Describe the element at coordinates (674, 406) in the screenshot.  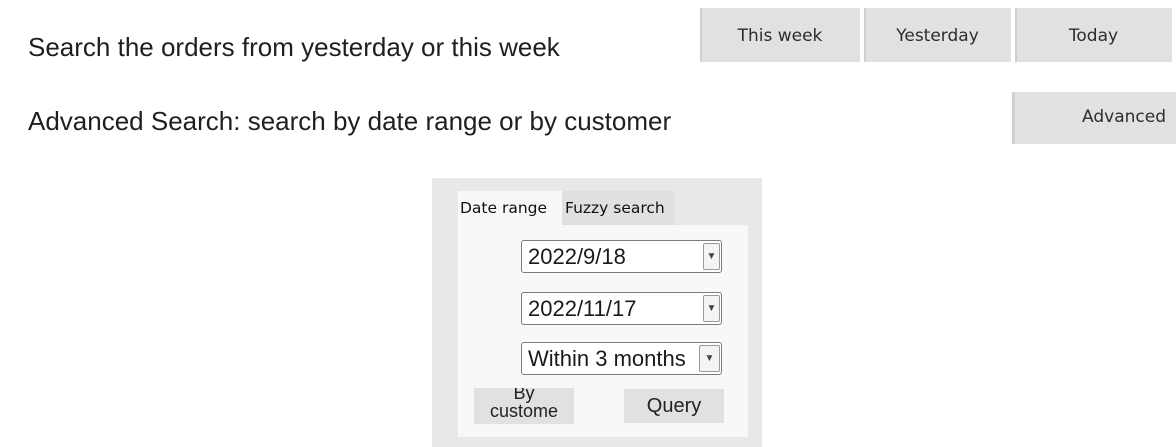
I see `query-button: Query` at that location.